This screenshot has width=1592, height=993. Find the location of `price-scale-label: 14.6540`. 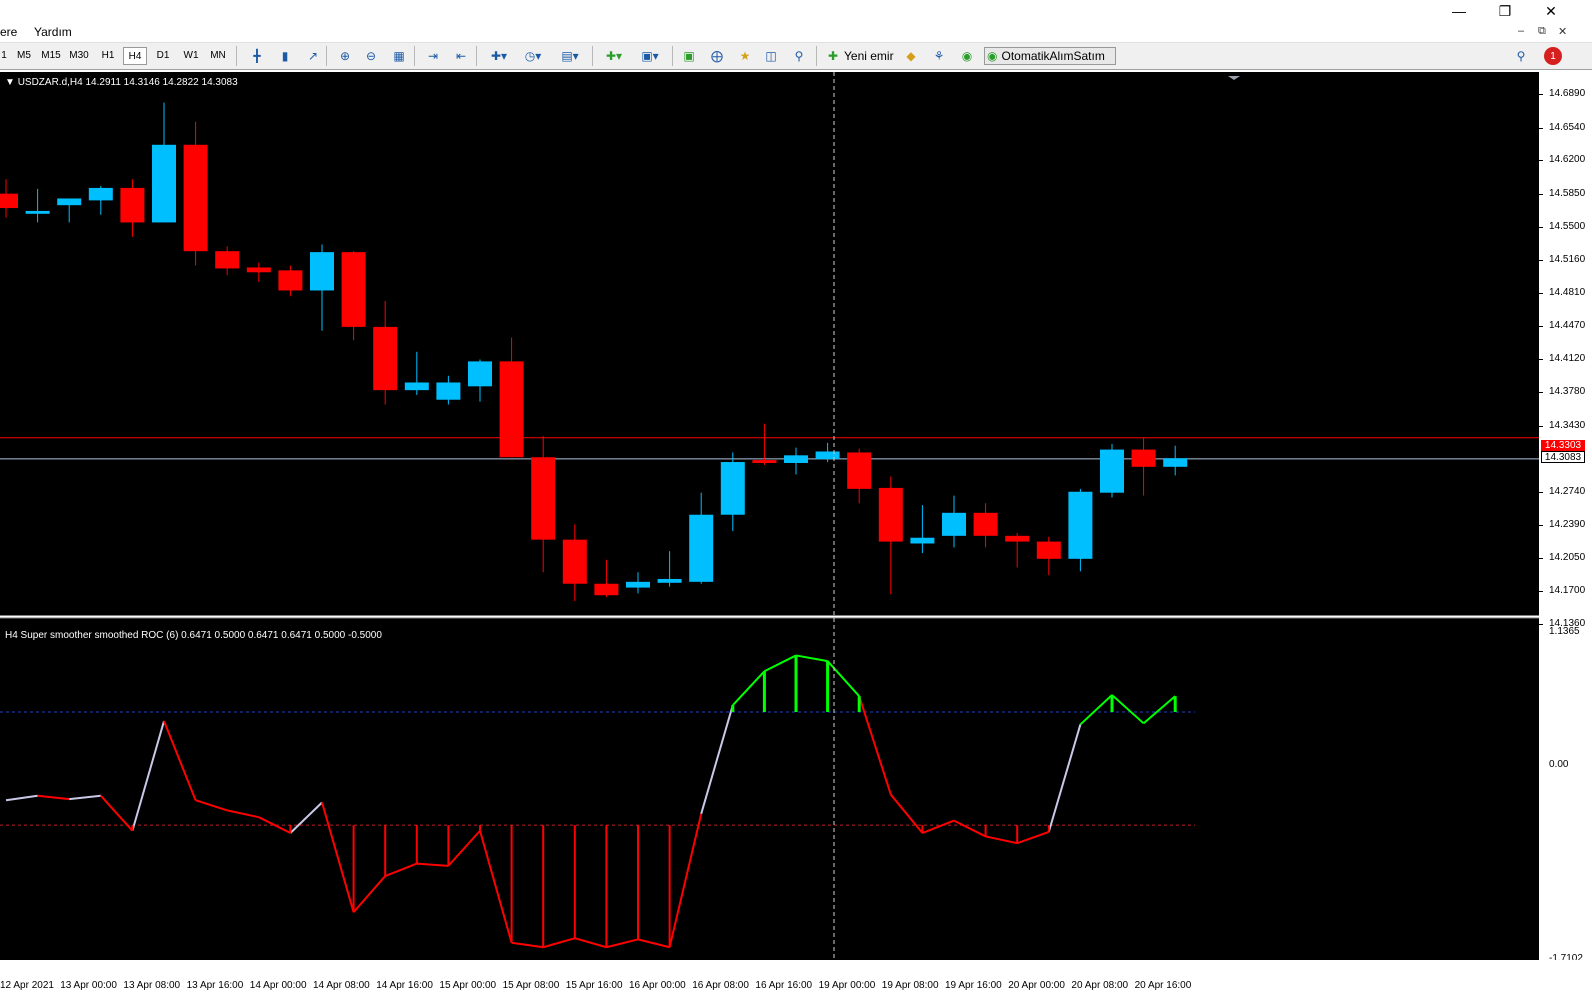

price-scale-label: 14.6540 is located at coordinates (1567, 127).